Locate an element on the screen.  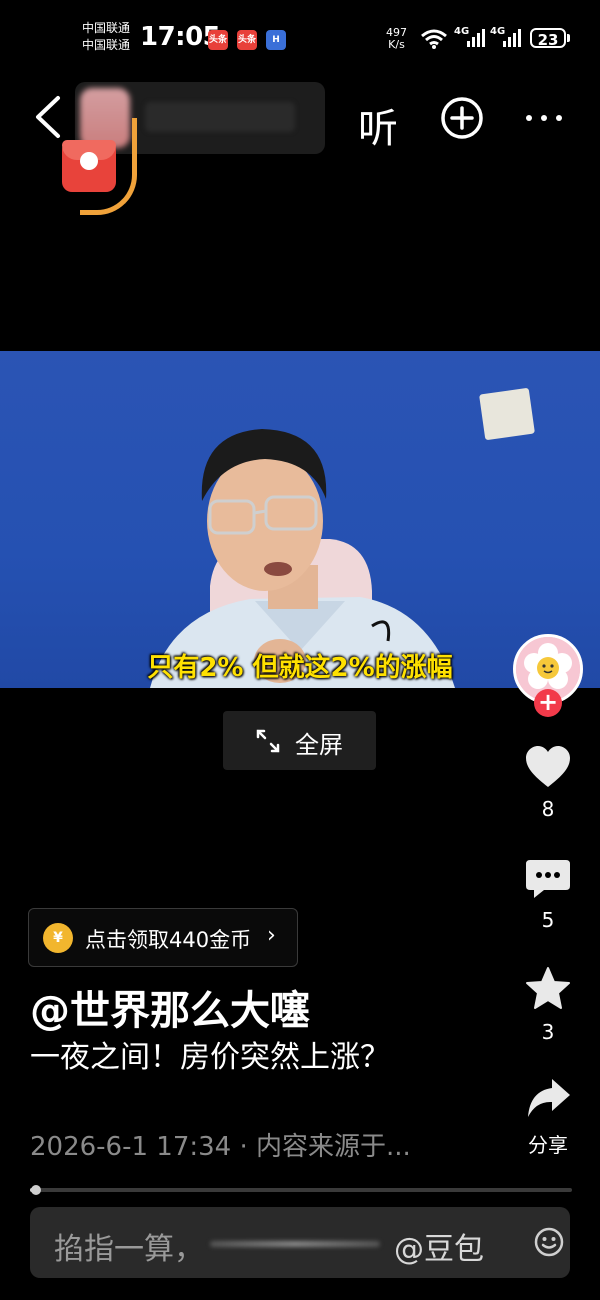
gold-coin-icon: ¥ is located at coordinates (58, 938).